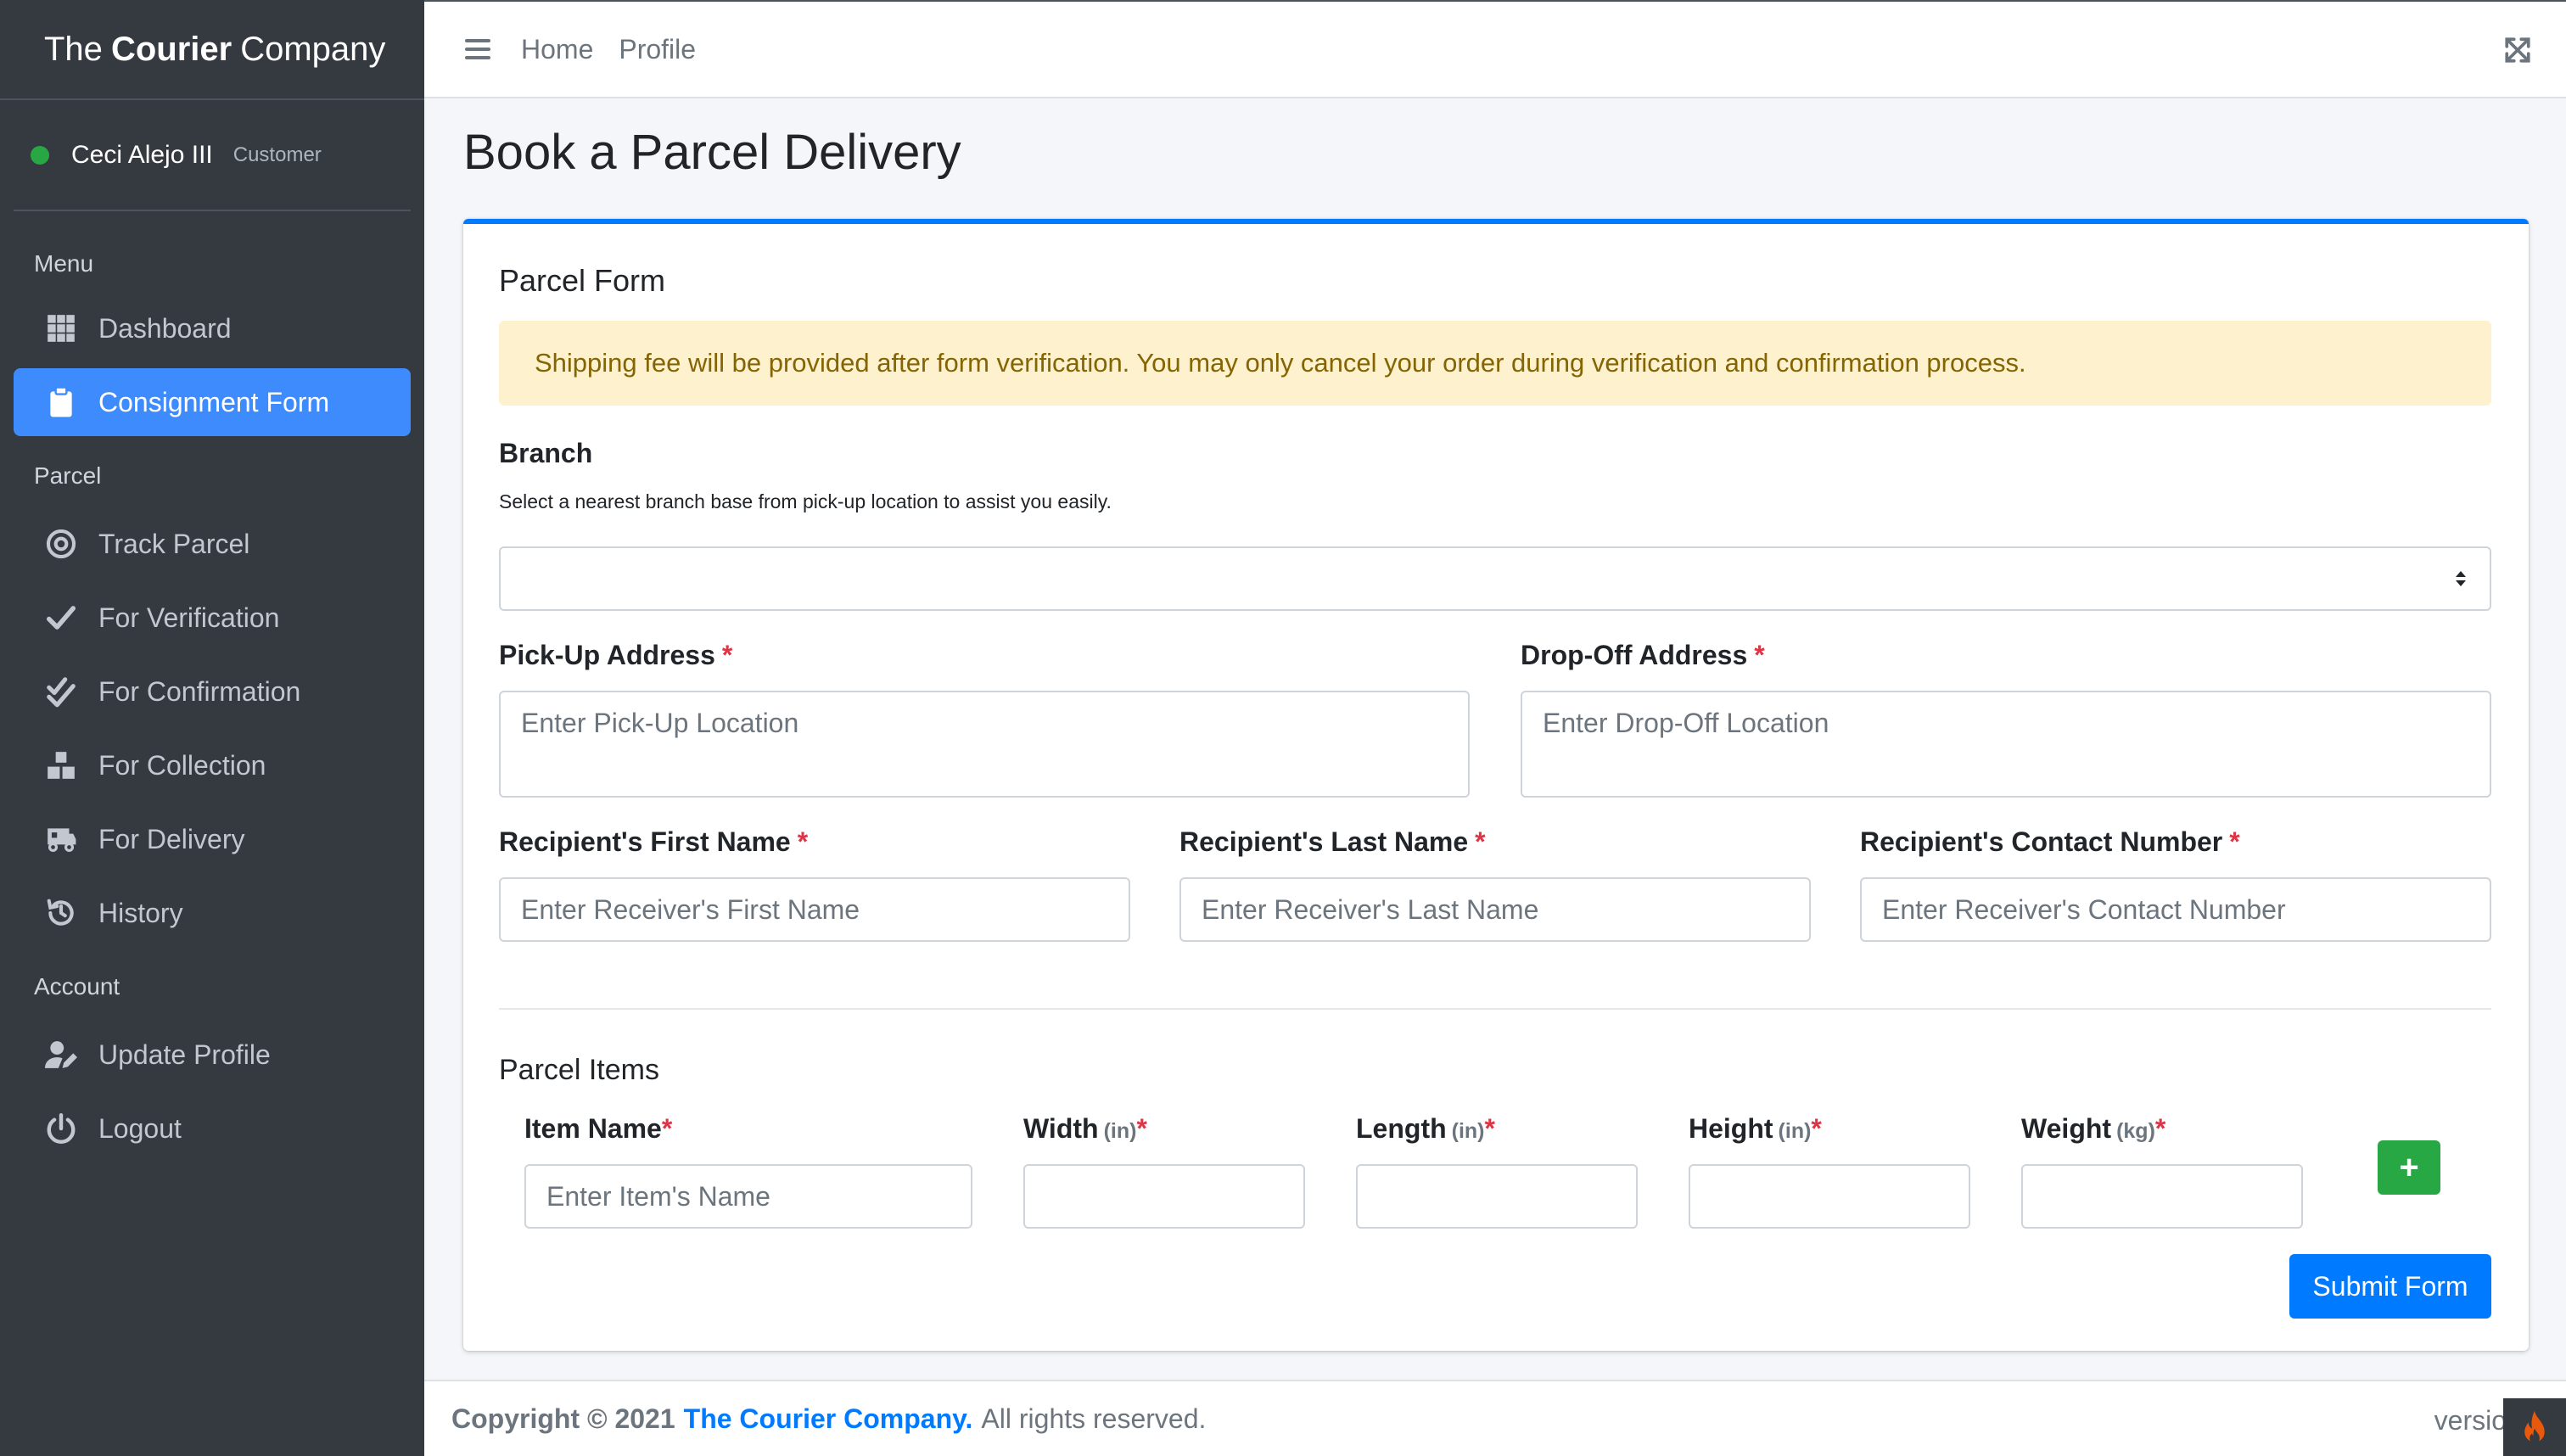 This screenshot has width=2566, height=1456. What do you see at coordinates (1468, 1131) in the screenshot?
I see `length-unit: (in)` at bounding box center [1468, 1131].